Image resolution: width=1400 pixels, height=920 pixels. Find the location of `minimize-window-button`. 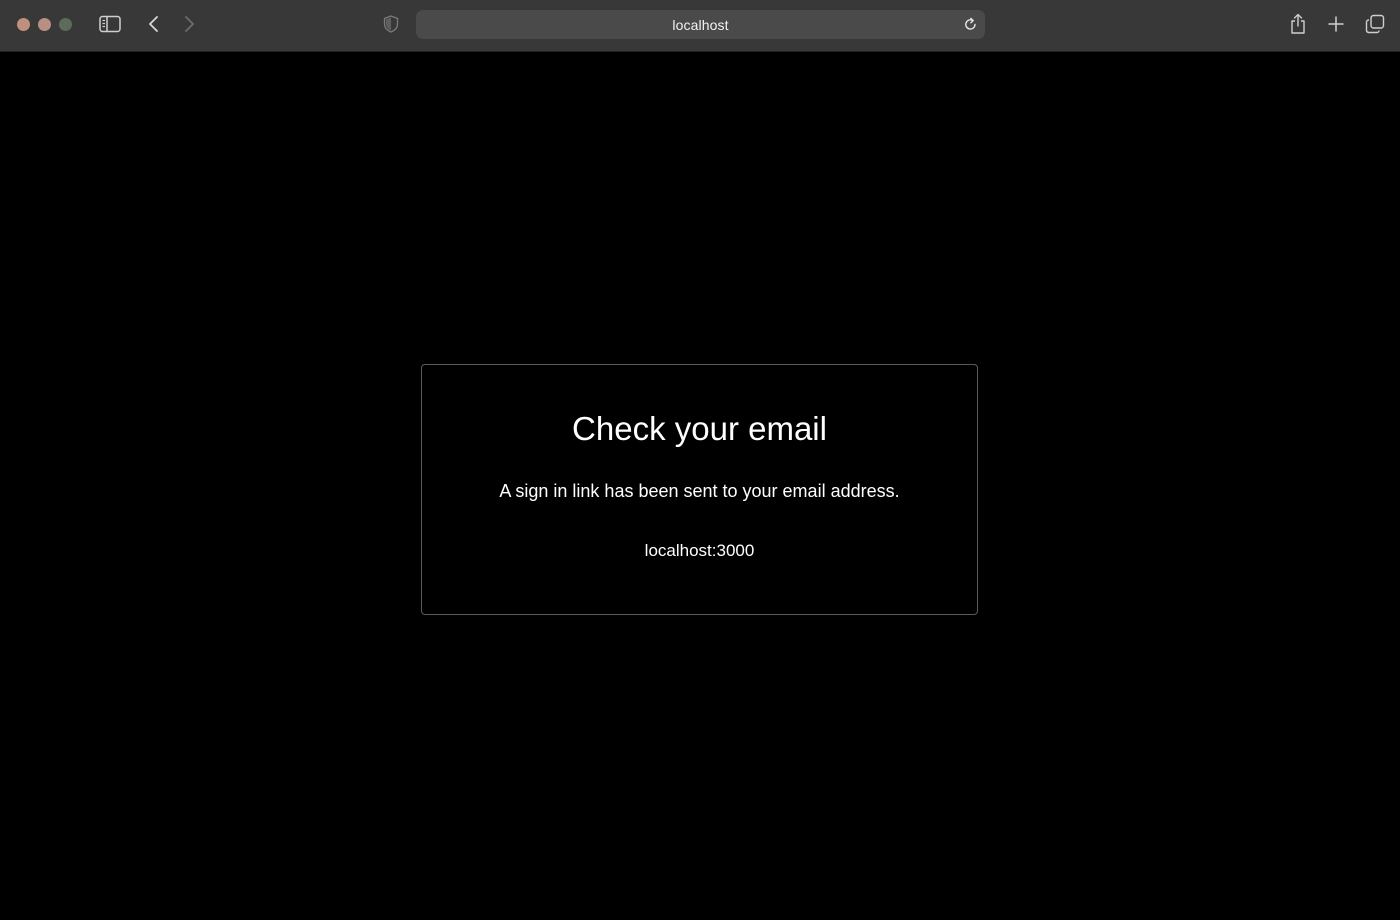

minimize-window-button is located at coordinates (44, 24).